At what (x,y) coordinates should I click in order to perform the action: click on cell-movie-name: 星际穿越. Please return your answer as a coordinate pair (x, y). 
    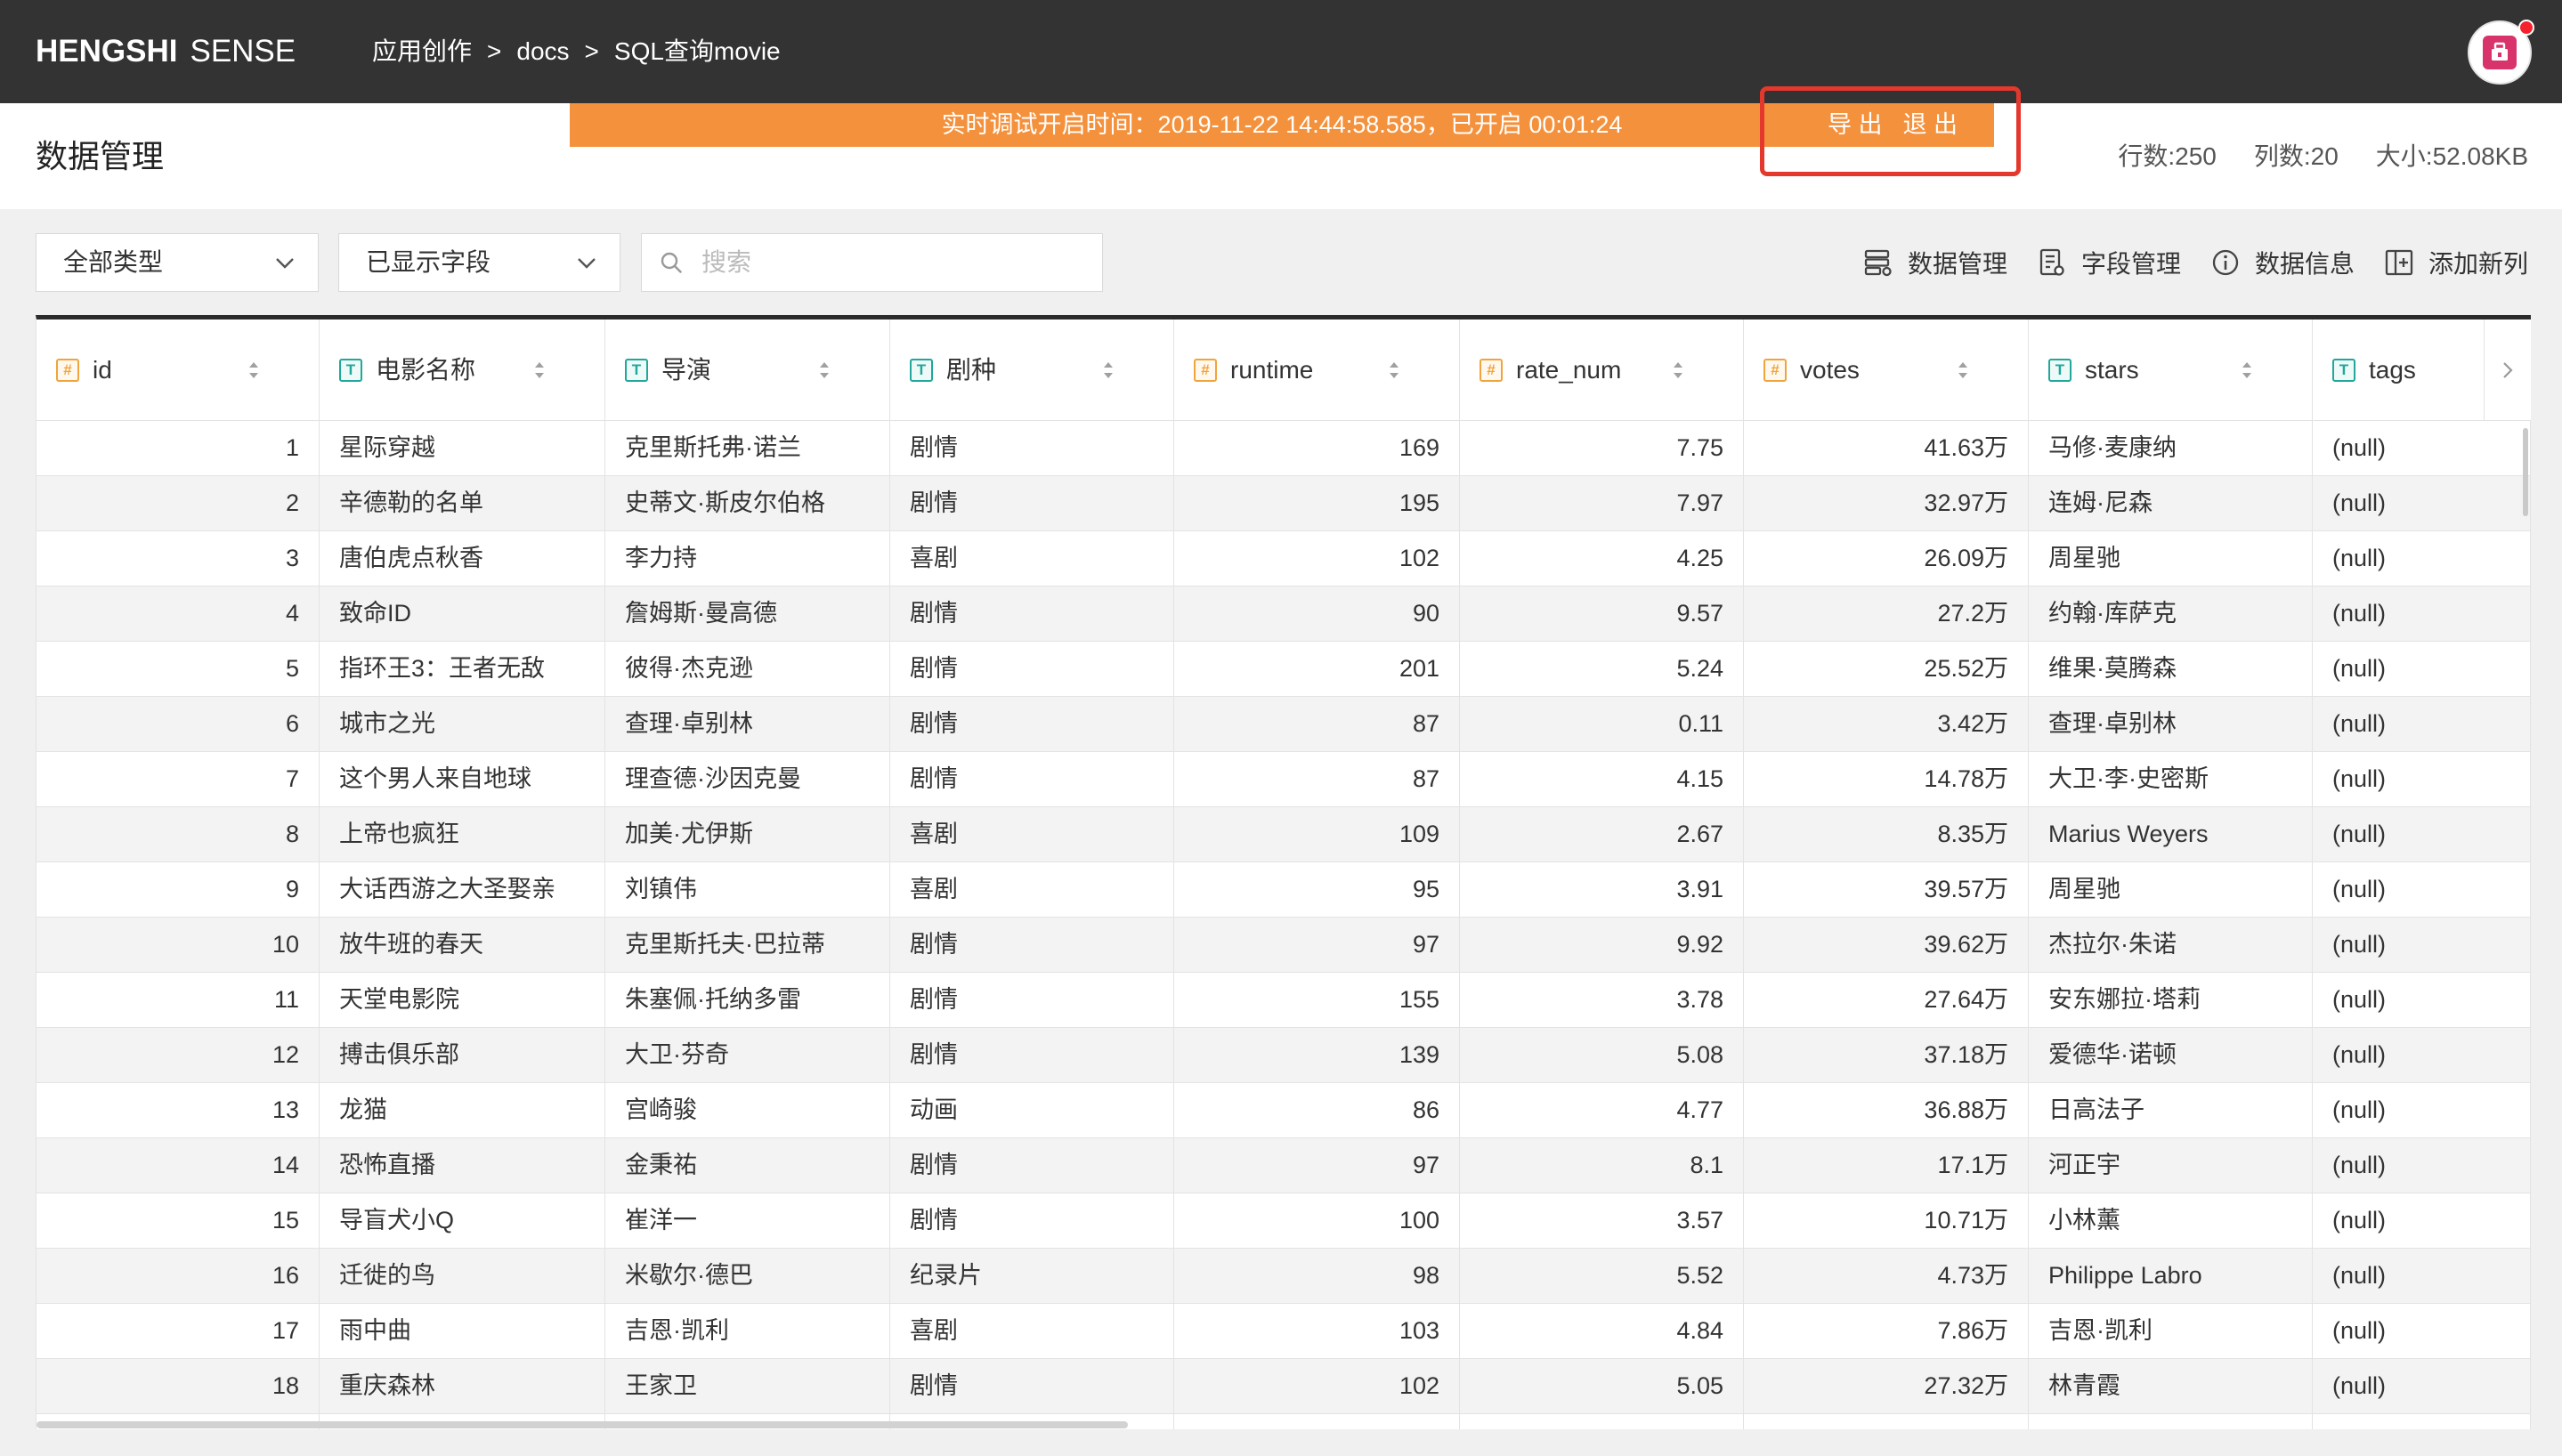
    Looking at the image, I should click on (462, 448).